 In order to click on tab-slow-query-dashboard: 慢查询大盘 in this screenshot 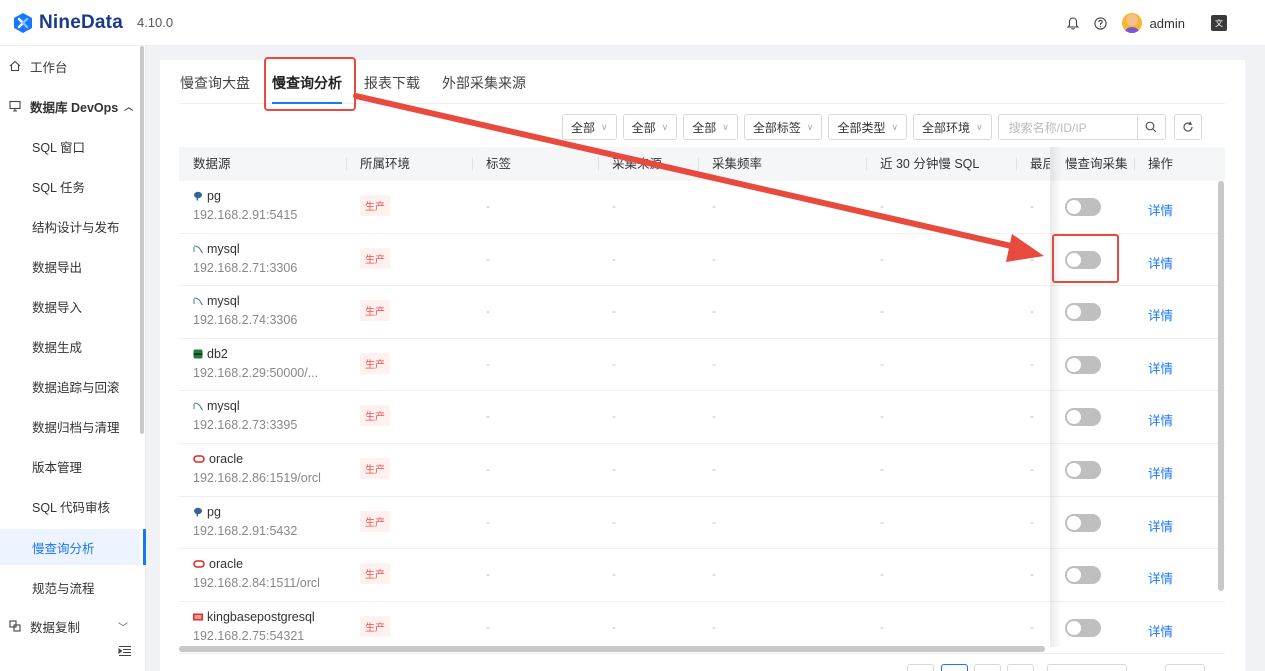, I will do `click(215, 82)`.